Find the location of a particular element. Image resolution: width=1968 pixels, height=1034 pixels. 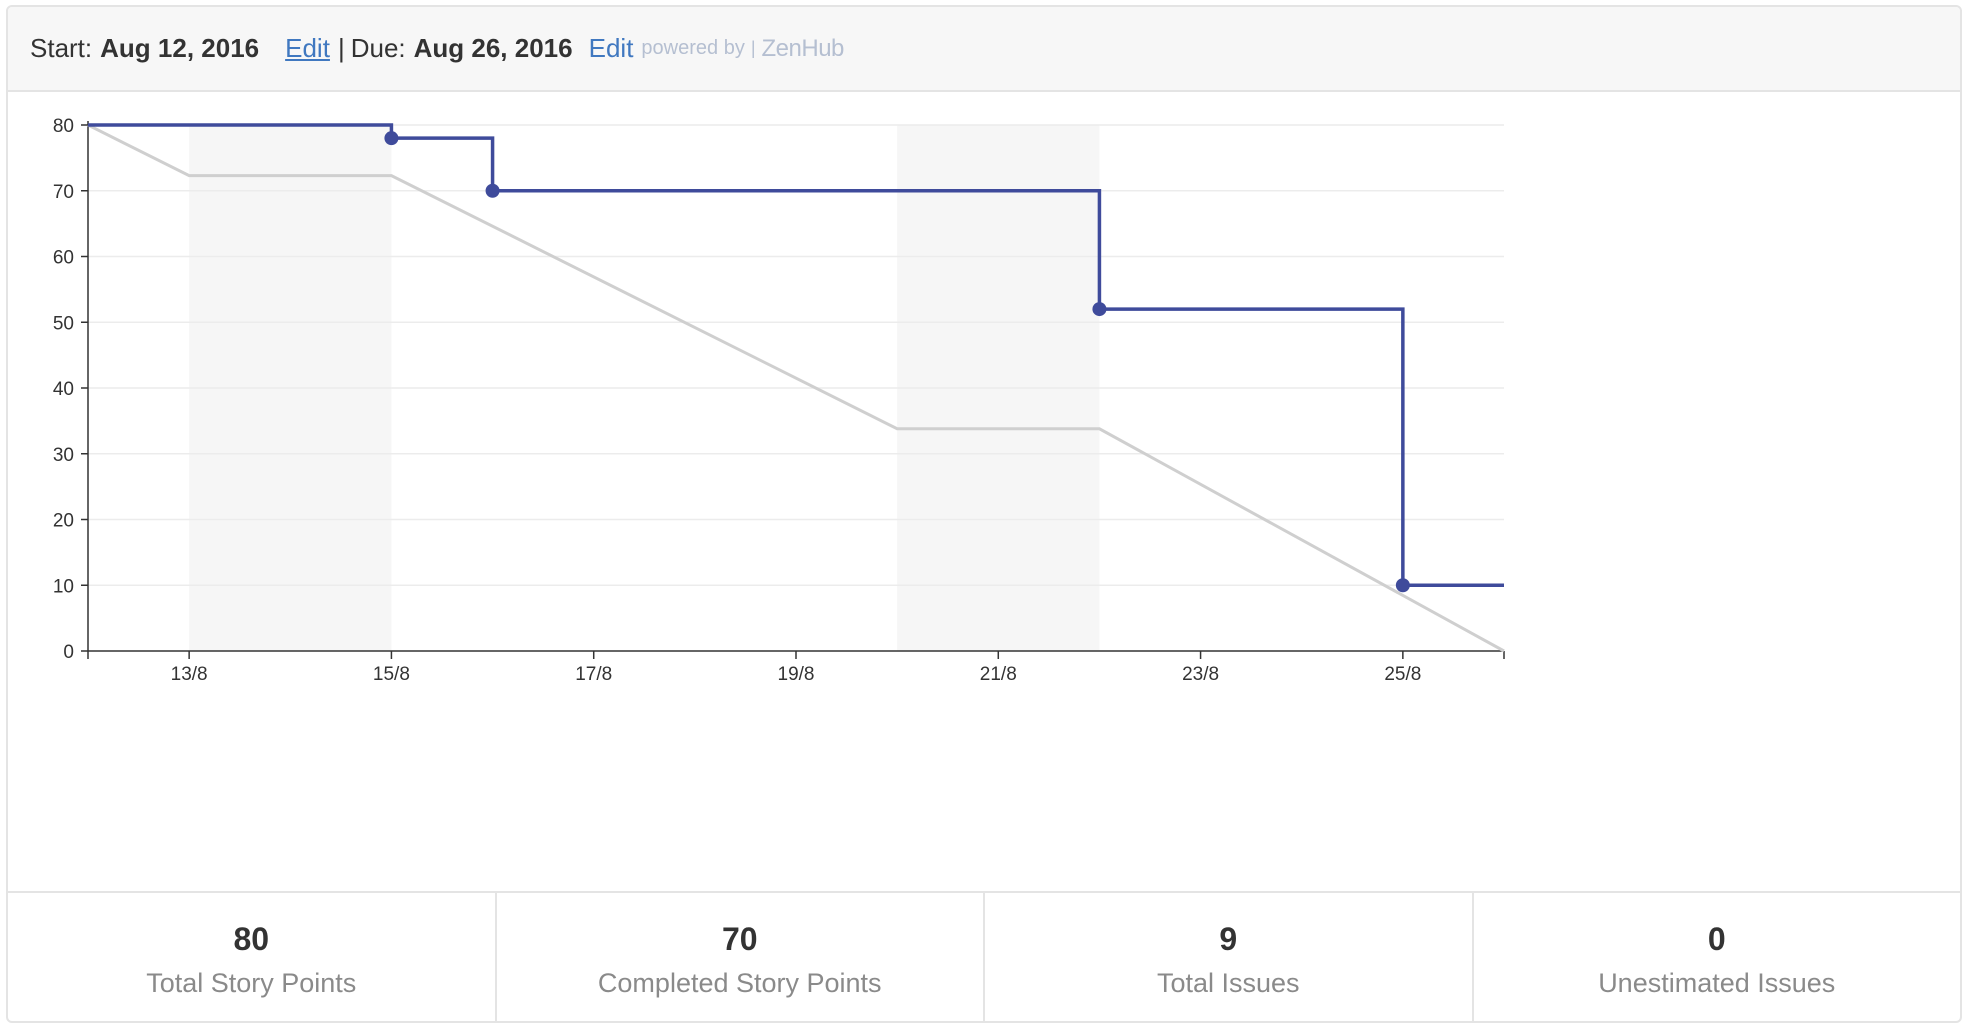

x-tick-label: 15/8 is located at coordinates (391, 674).